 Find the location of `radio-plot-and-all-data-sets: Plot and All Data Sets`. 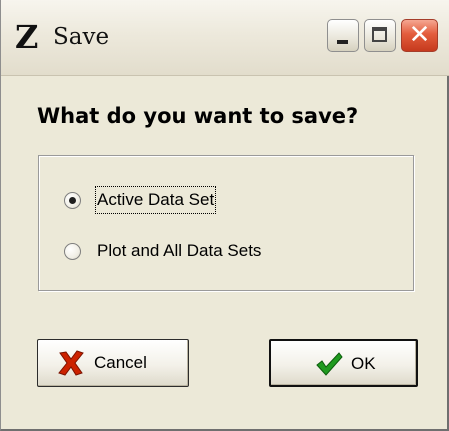

radio-plot-and-all-data-sets: Plot and All Data Sets is located at coordinates (224, 252).